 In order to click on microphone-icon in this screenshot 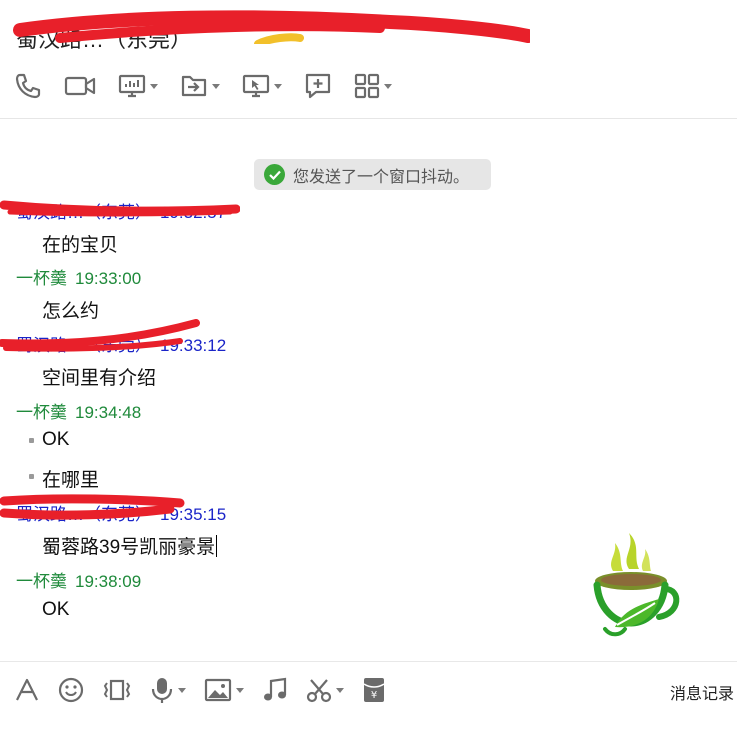, I will do `click(162, 690)`.